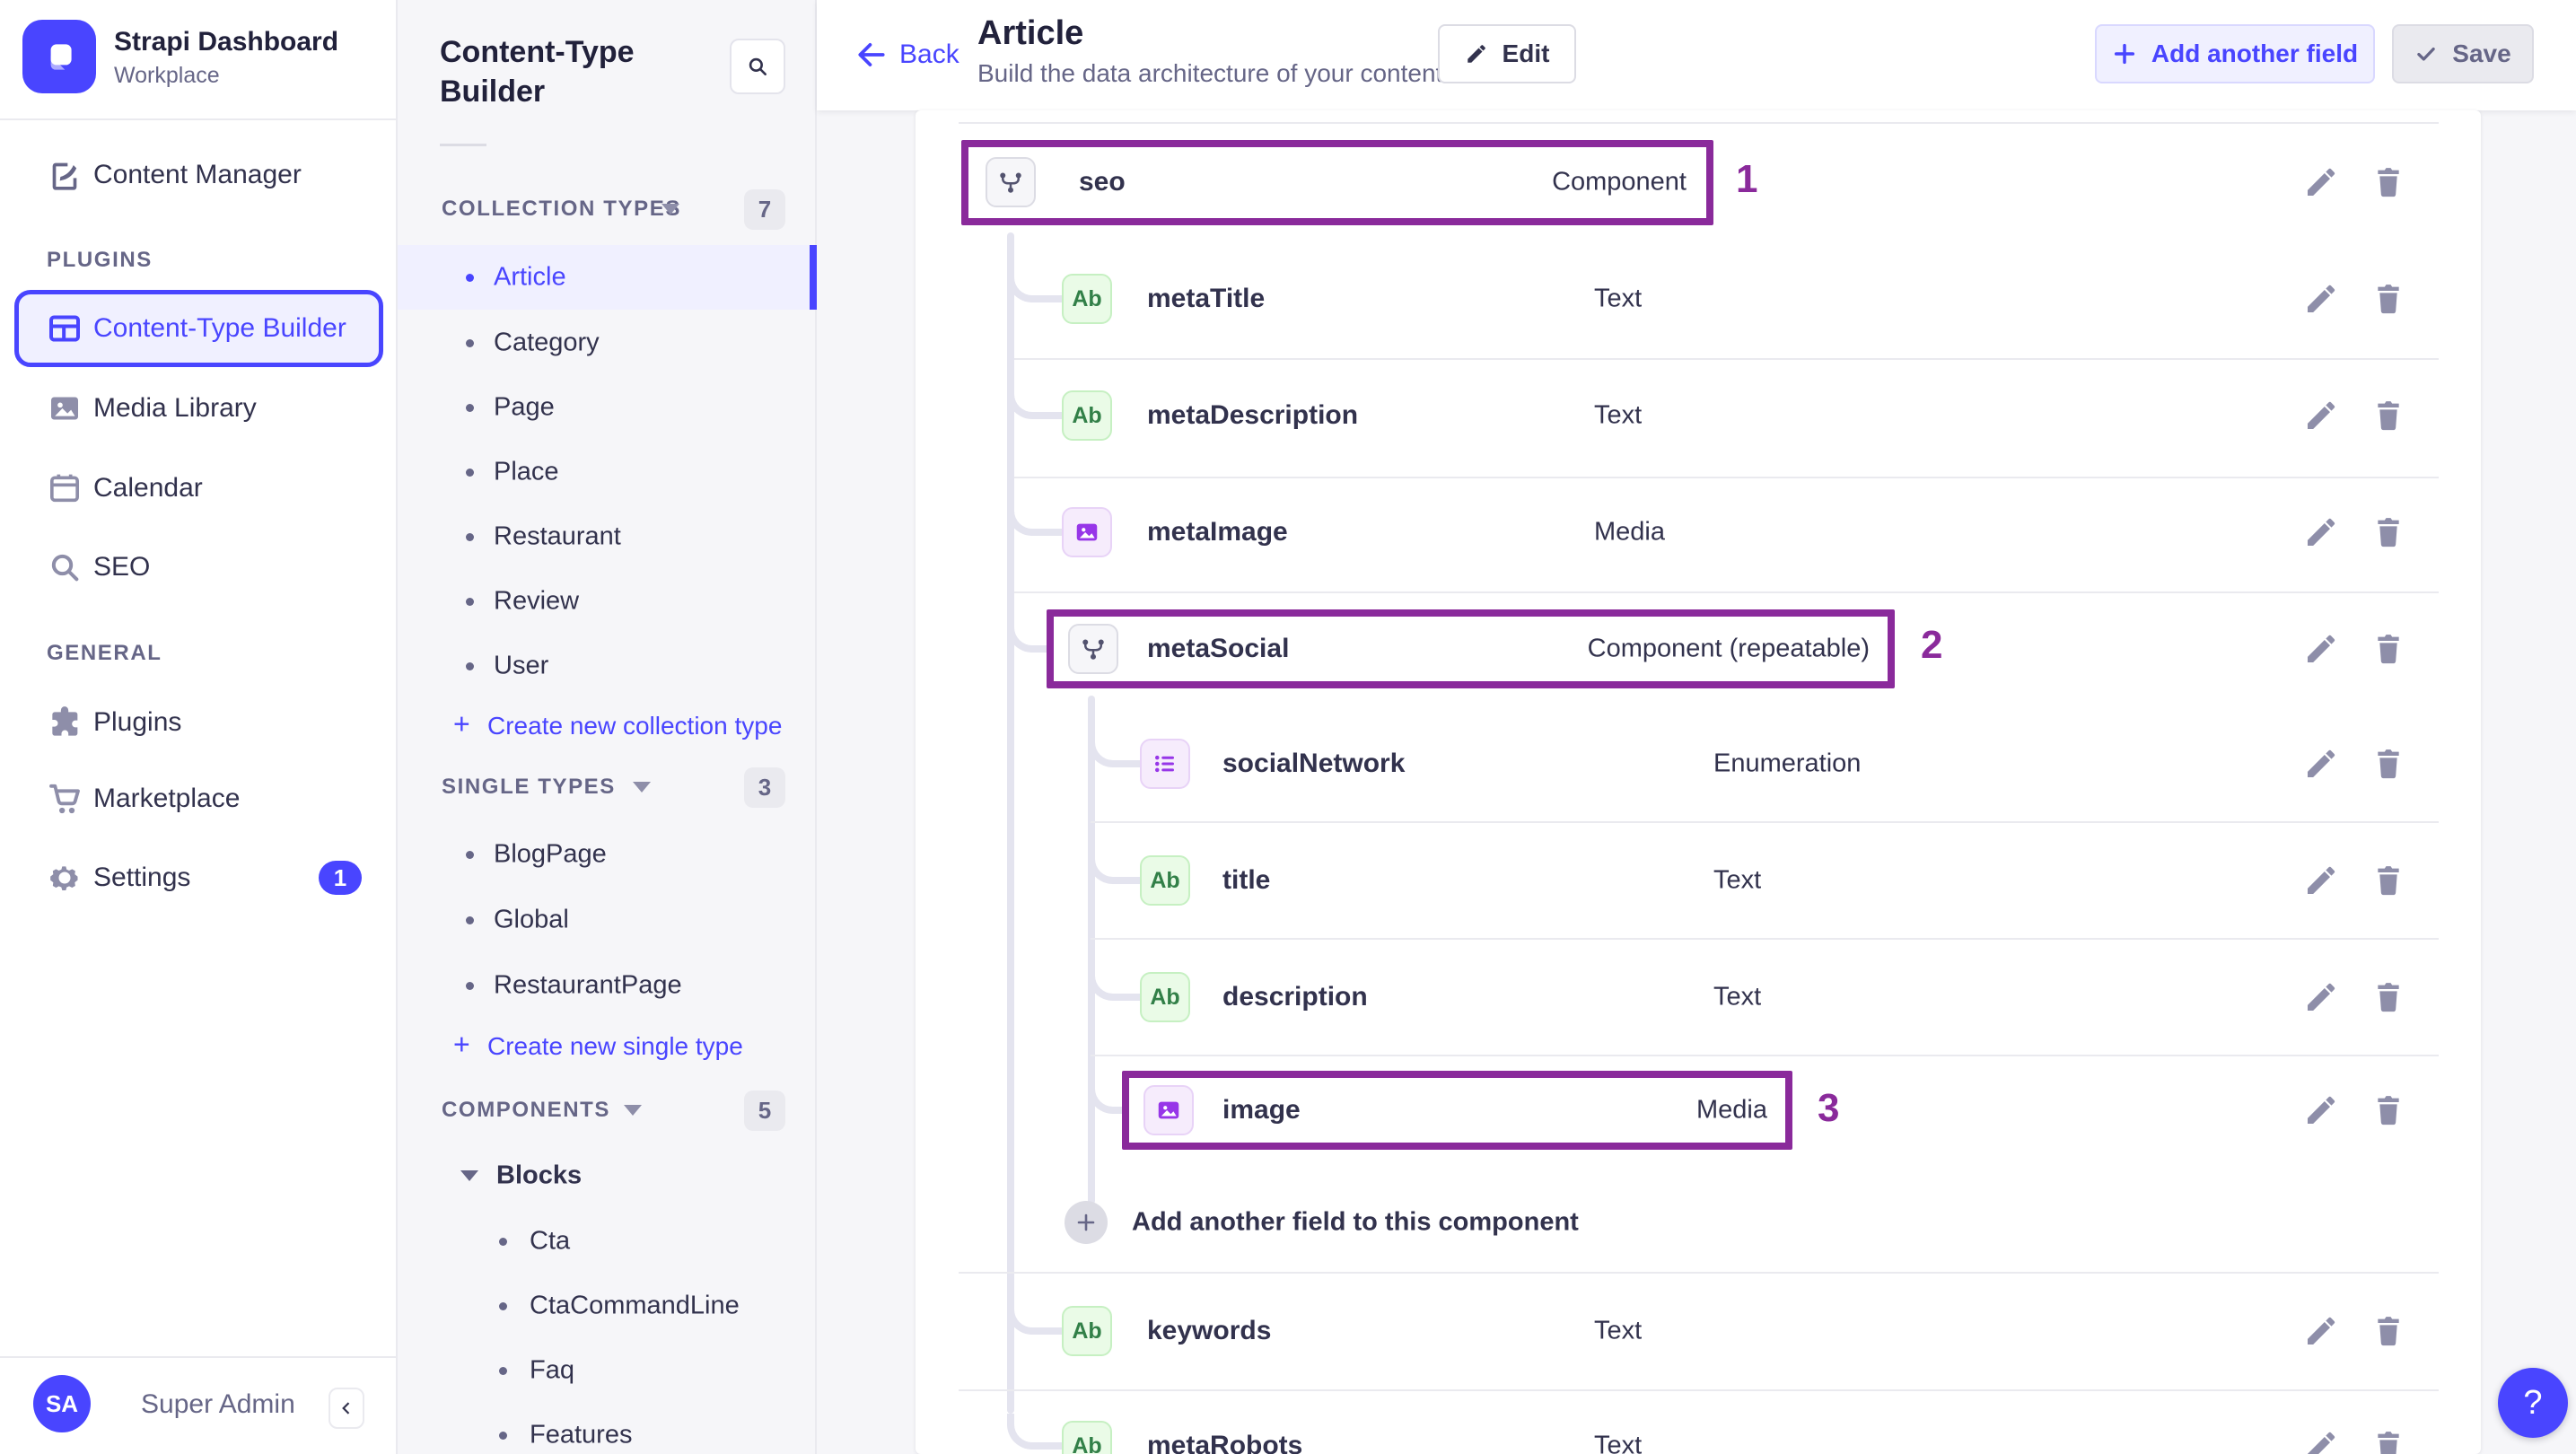  What do you see at coordinates (615, 1046) in the screenshot?
I see `create-single-type-link: Create new single type` at bounding box center [615, 1046].